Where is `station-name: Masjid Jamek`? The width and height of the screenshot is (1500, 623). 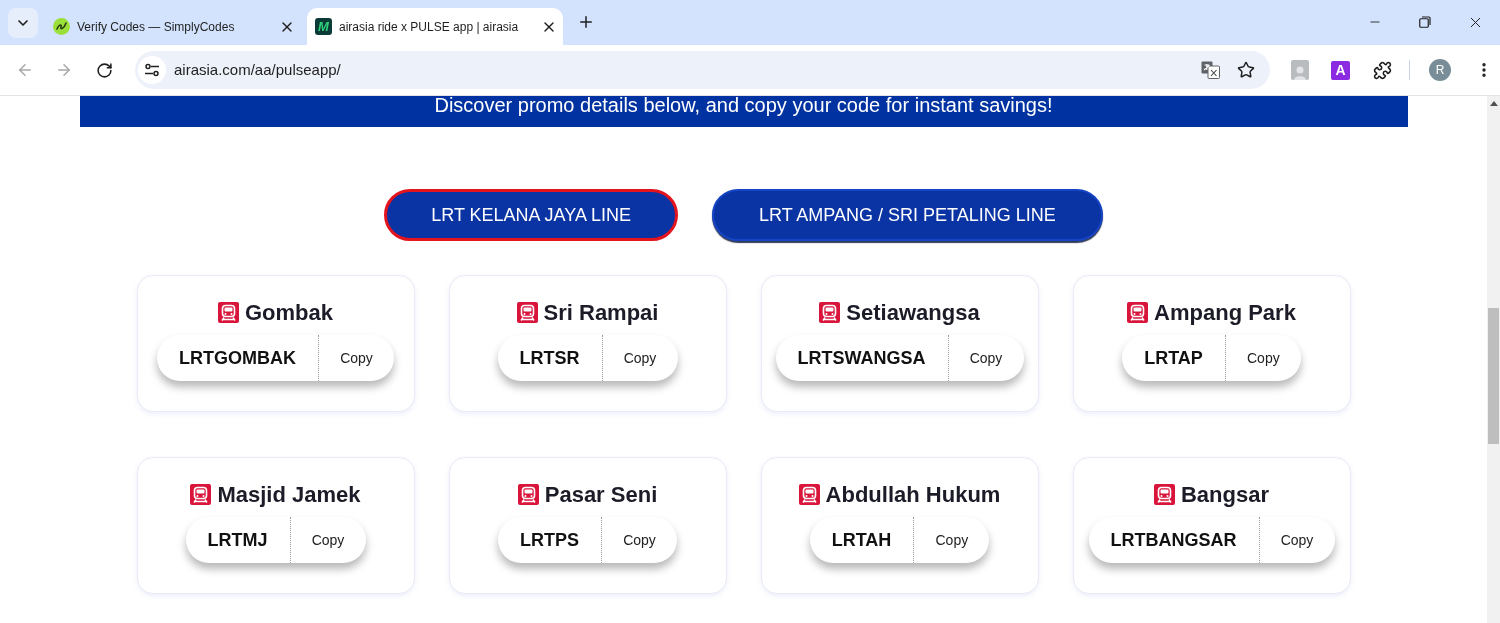
station-name: Masjid Jamek is located at coordinates (289, 494).